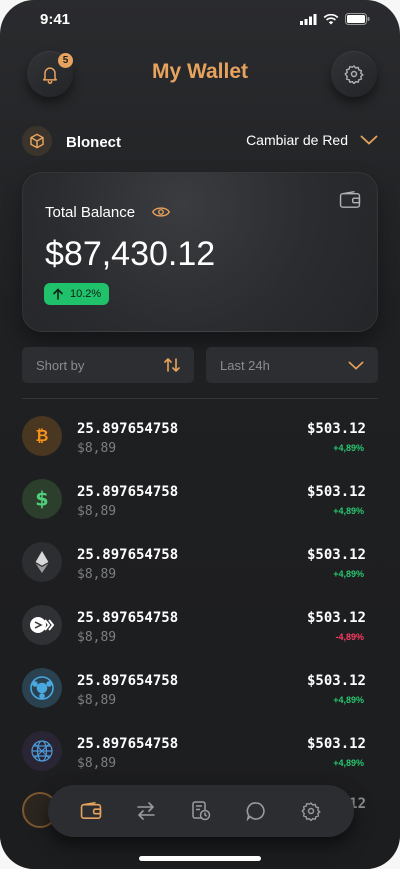 This screenshot has height=869, width=400. What do you see at coordinates (357, 19) in the screenshot?
I see `battery-icon` at bounding box center [357, 19].